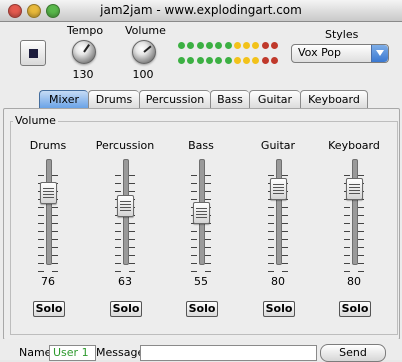 The image size is (402, 362). I want to click on styles-label: Styles, so click(342, 34).